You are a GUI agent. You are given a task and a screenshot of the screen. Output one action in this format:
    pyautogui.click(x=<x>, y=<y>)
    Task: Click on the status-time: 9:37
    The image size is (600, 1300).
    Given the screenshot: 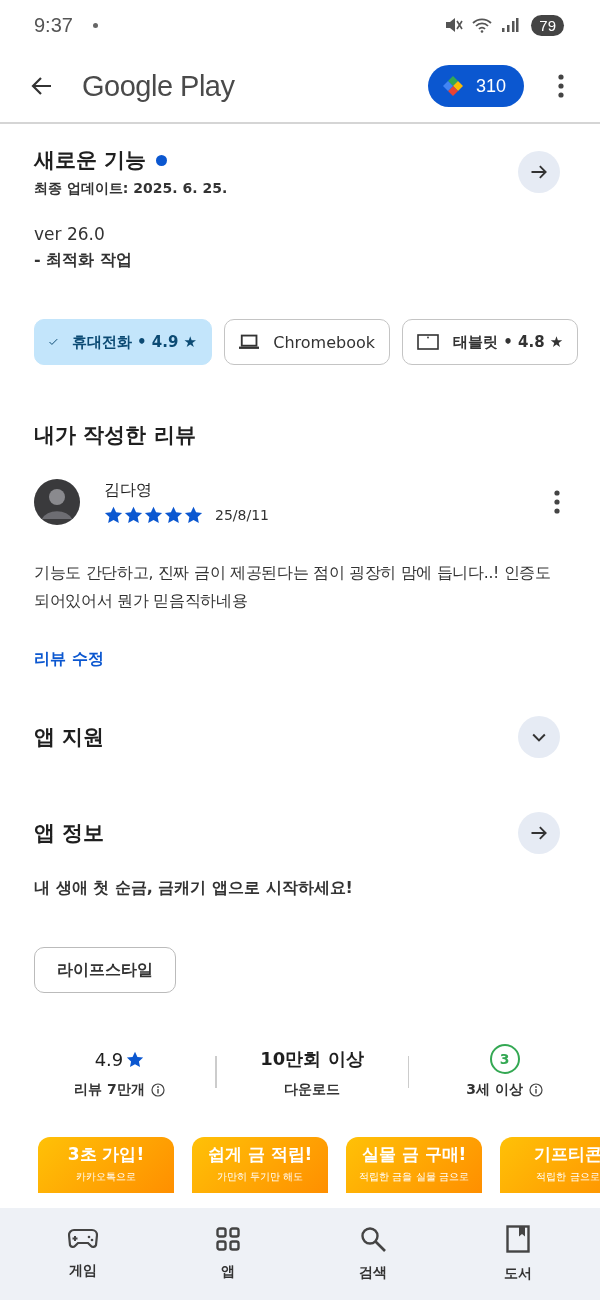 What is the action you would take?
    pyautogui.click(x=53, y=25)
    